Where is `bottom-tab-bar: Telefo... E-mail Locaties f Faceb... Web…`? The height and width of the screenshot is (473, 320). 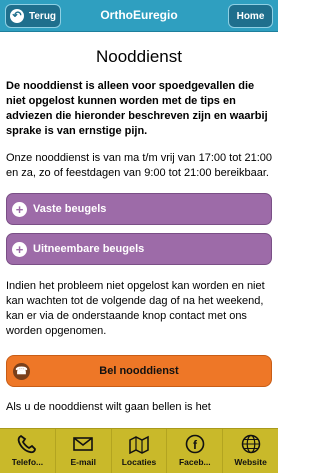
bottom-tab-bar: Telefo... E-mail Locaties f Faceb... Web… is located at coordinates (139, 450).